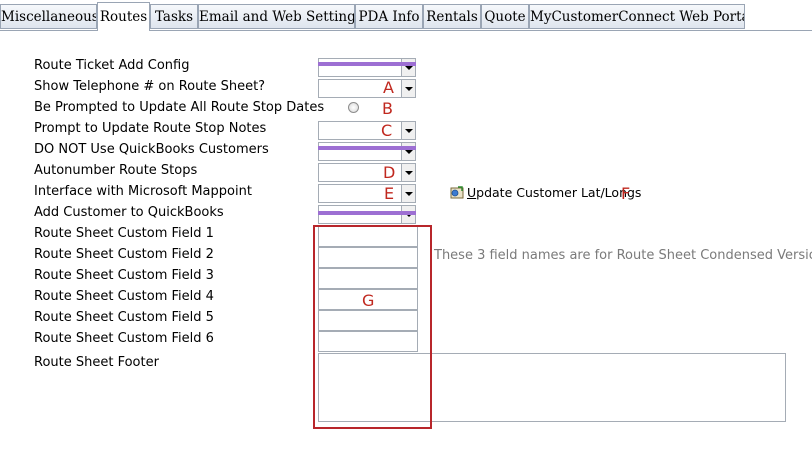 Image resolution: width=812 pixels, height=467 pixels. What do you see at coordinates (457, 192) in the screenshot?
I see `globe-arrow-icon` at bounding box center [457, 192].